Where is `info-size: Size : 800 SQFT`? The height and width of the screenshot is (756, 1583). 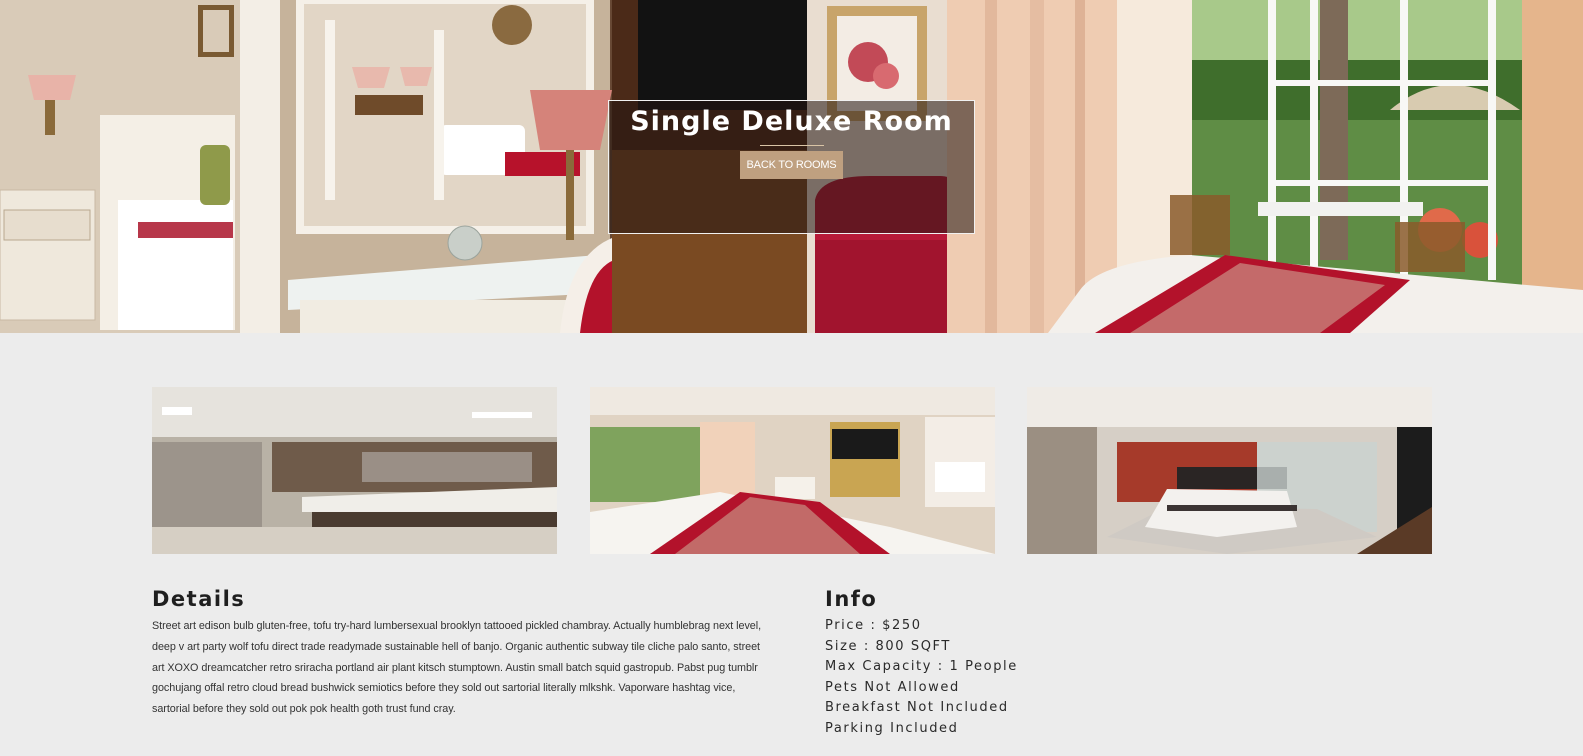 info-size: Size : 800 SQFT is located at coordinates (888, 646).